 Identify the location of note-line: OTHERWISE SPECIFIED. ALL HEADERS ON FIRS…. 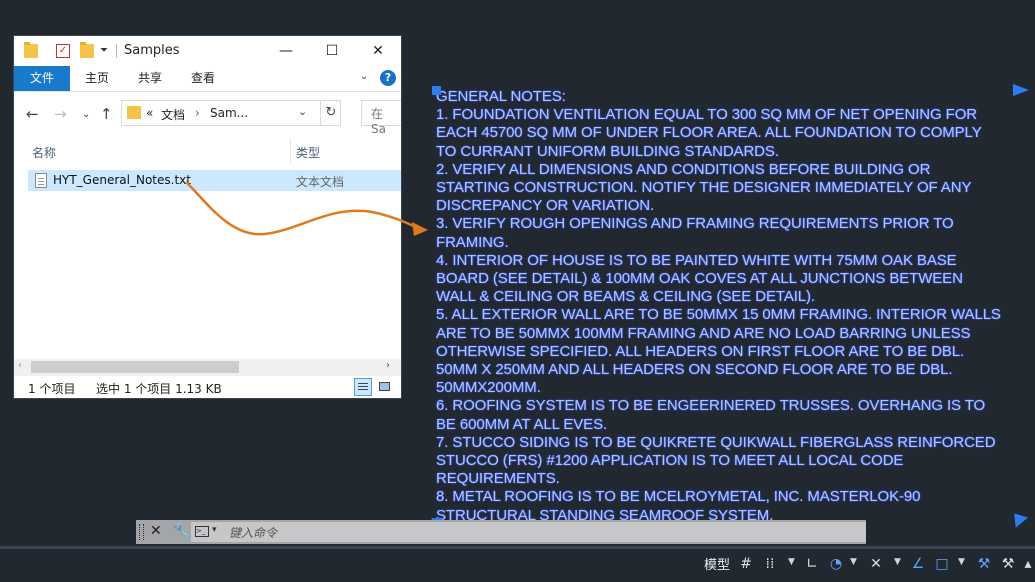
(700, 351).